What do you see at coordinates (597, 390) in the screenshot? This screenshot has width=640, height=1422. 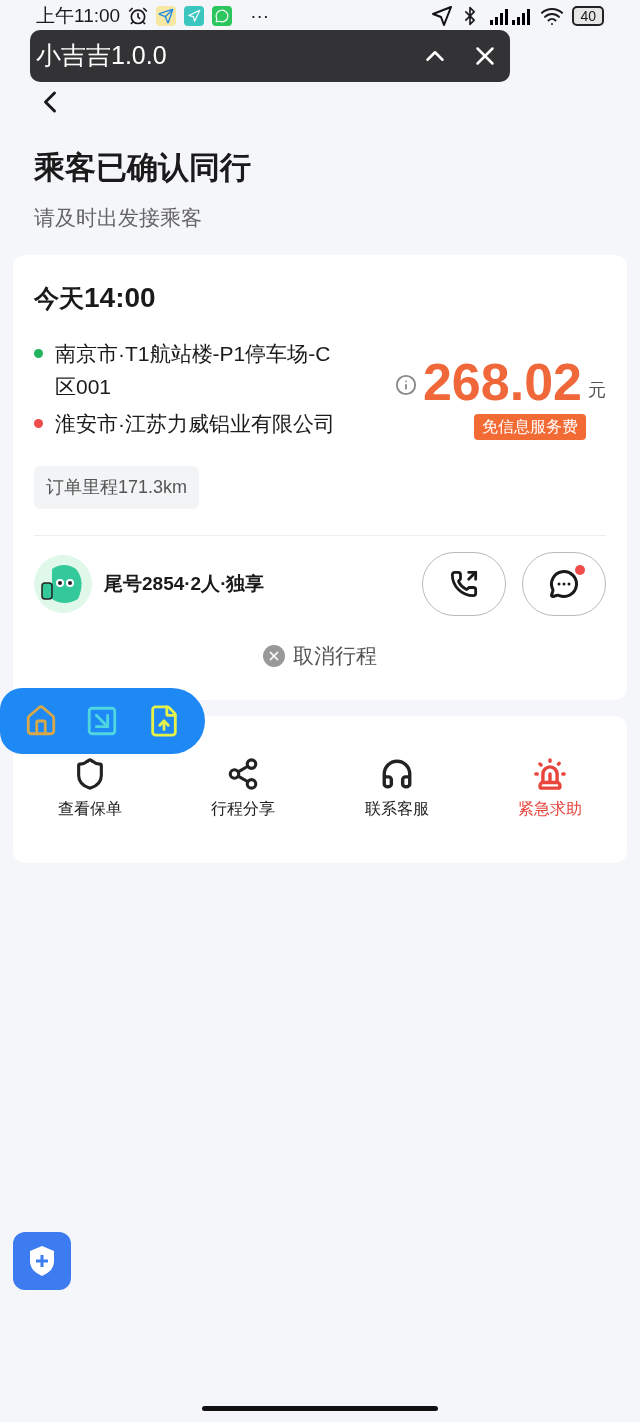 I see `price-unit: 元` at bounding box center [597, 390].